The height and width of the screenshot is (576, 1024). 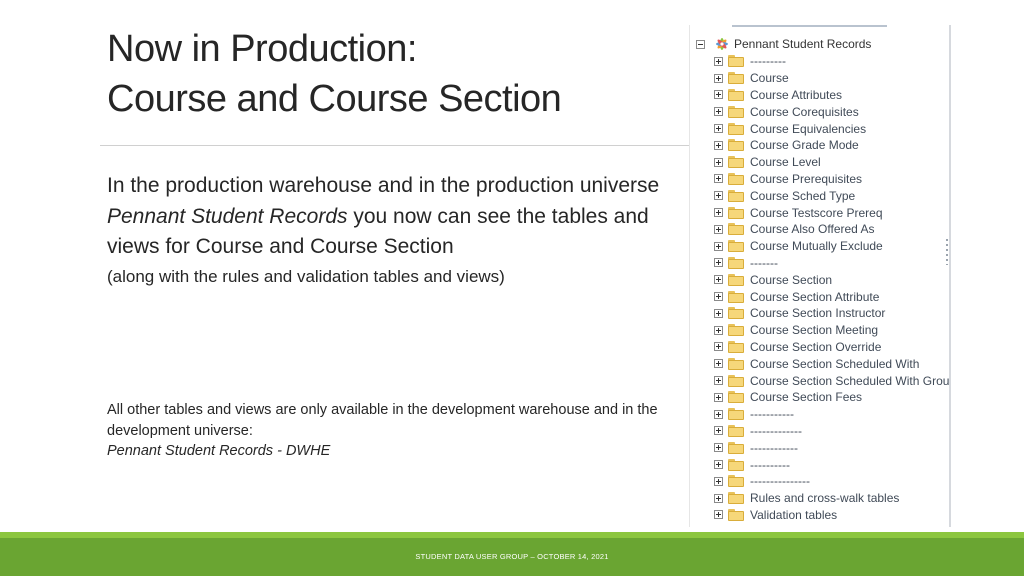 What do you see at coordinates (831, 246) in the screenshot?
I see `tree-item: Course Mutually Exclude` at bounding box center [831, 246].